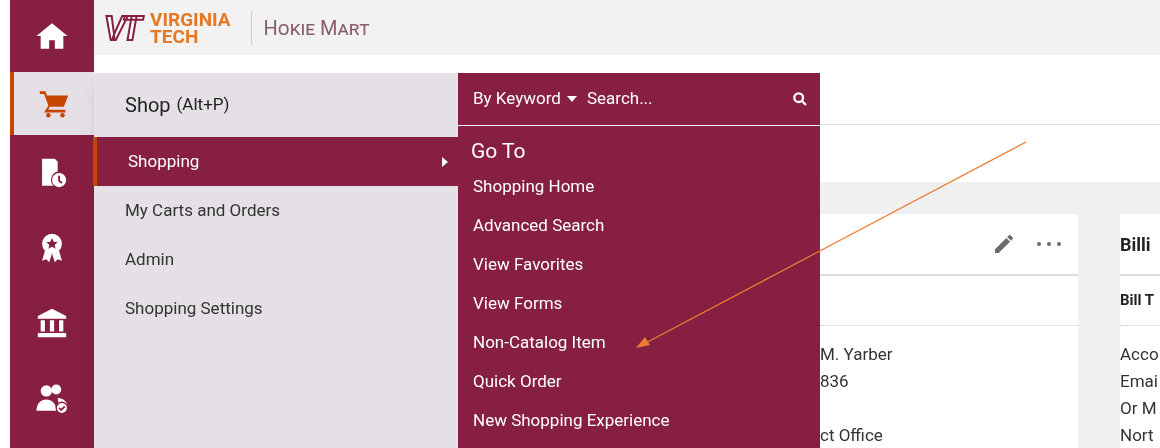 The image size is (1160, 448). What do you see at coordinates (800, 99) in the screenshot?
I see `search-icon` at bounding box center [800, 99].